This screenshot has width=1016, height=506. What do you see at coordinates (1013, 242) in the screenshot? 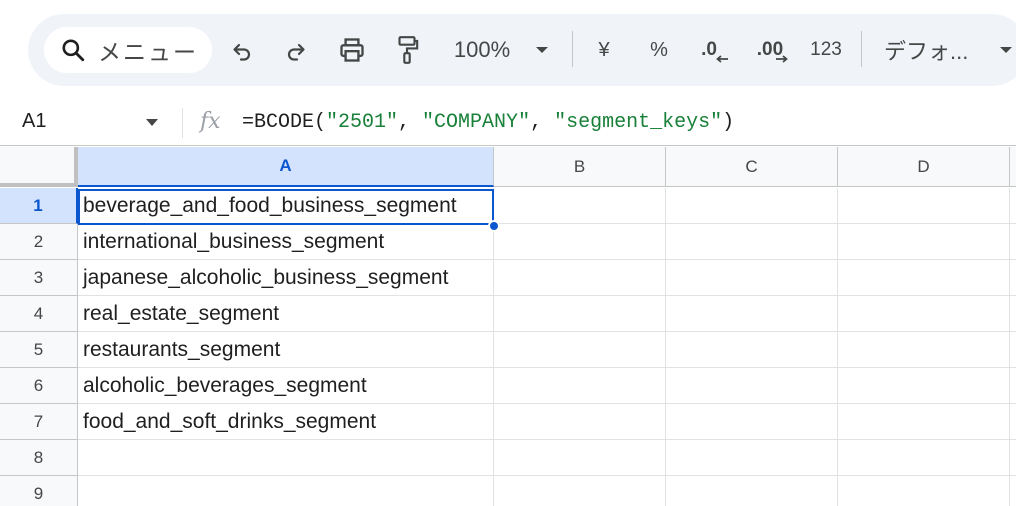
I see `cell-e2` at bounding box center [1013, 242].